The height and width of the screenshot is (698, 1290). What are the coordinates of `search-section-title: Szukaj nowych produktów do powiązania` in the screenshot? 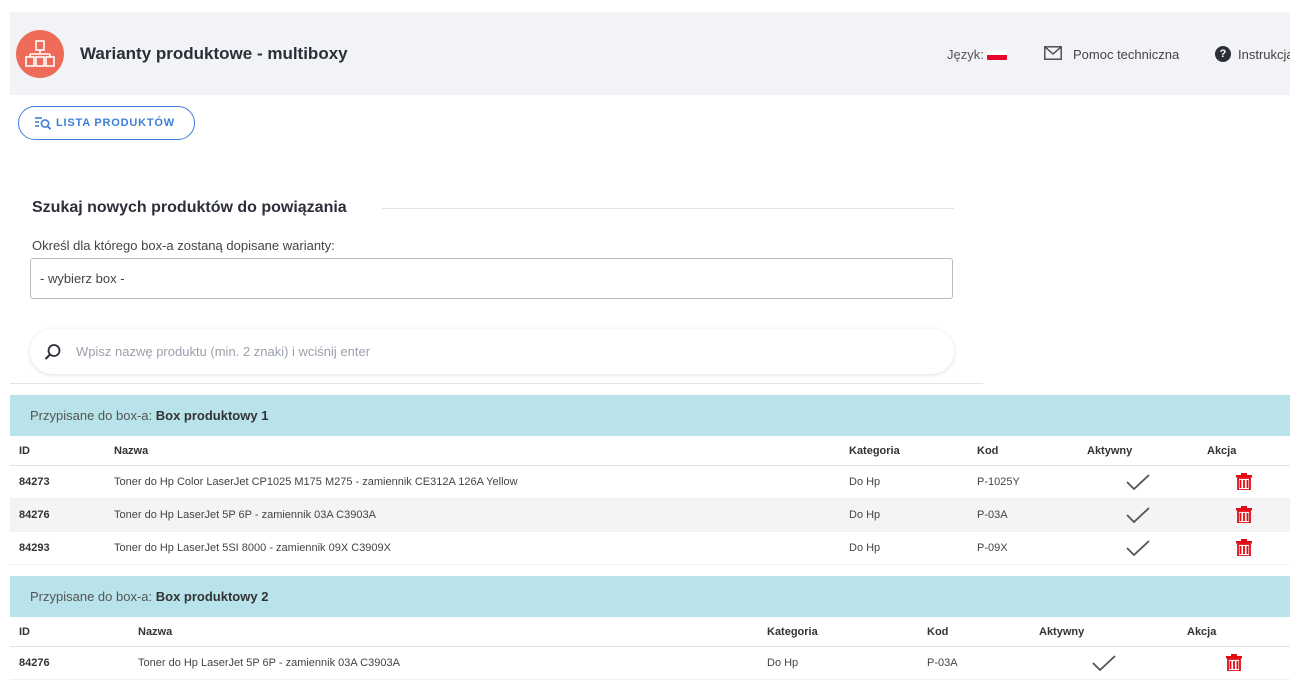 It's located at (189, 207).